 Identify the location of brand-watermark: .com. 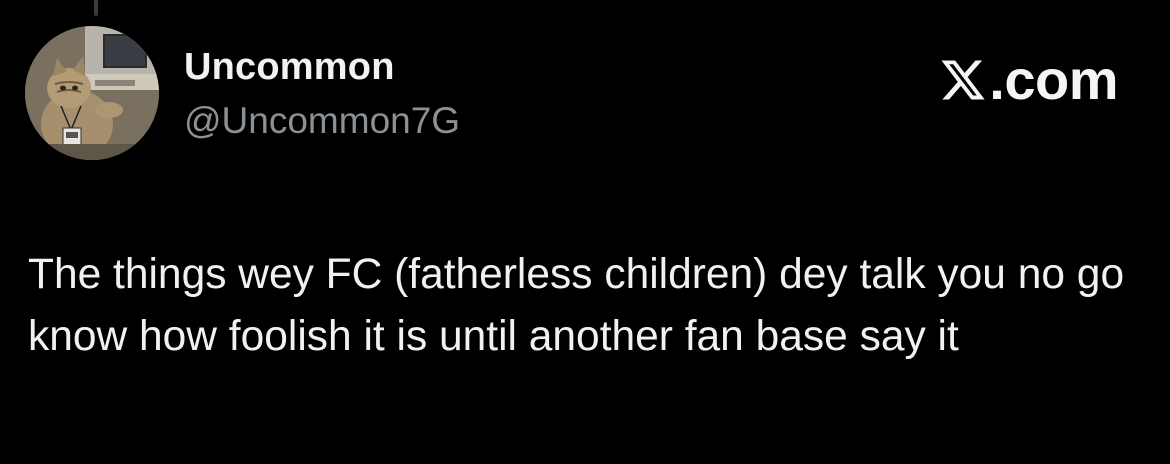
(1028, 80).